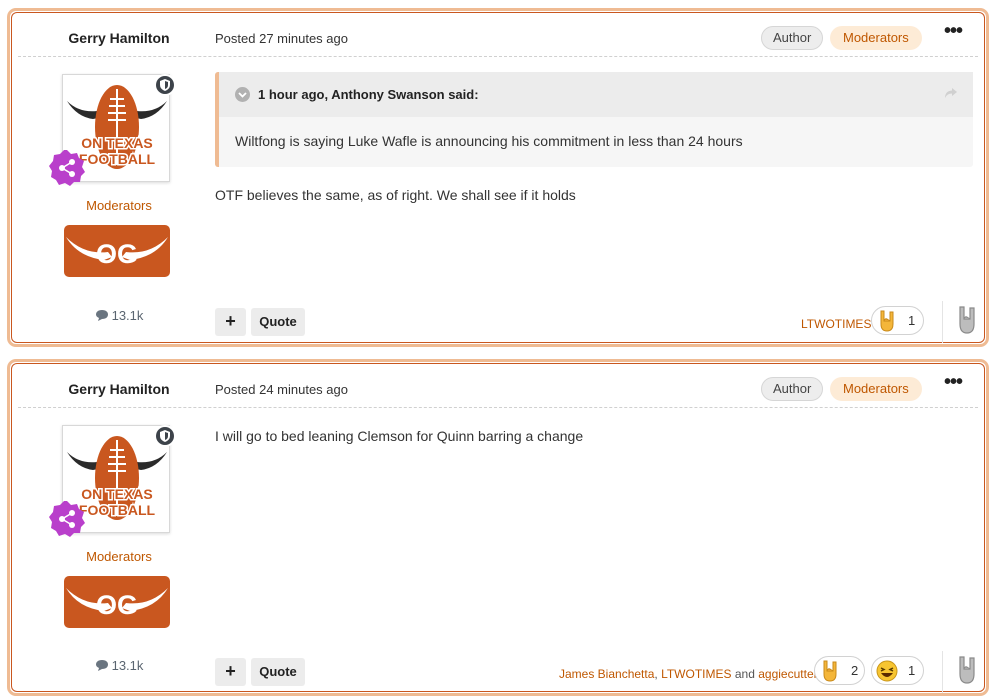 The image size is (991, 698). I want to click on reactors-joiner: and, so click(744, 674).